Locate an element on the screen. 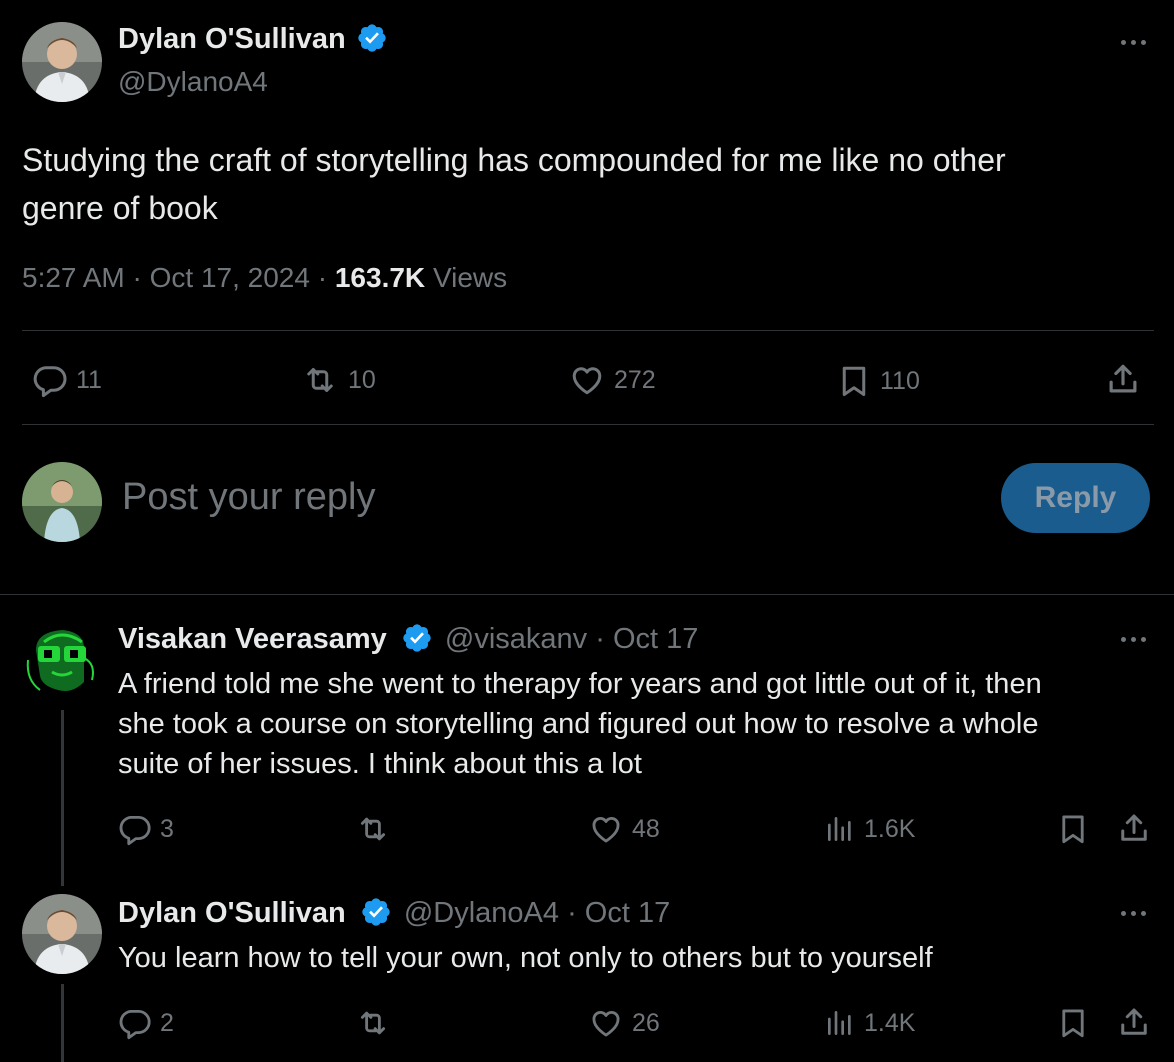  views-action: 1.6K is located at coordinates (869, 829).